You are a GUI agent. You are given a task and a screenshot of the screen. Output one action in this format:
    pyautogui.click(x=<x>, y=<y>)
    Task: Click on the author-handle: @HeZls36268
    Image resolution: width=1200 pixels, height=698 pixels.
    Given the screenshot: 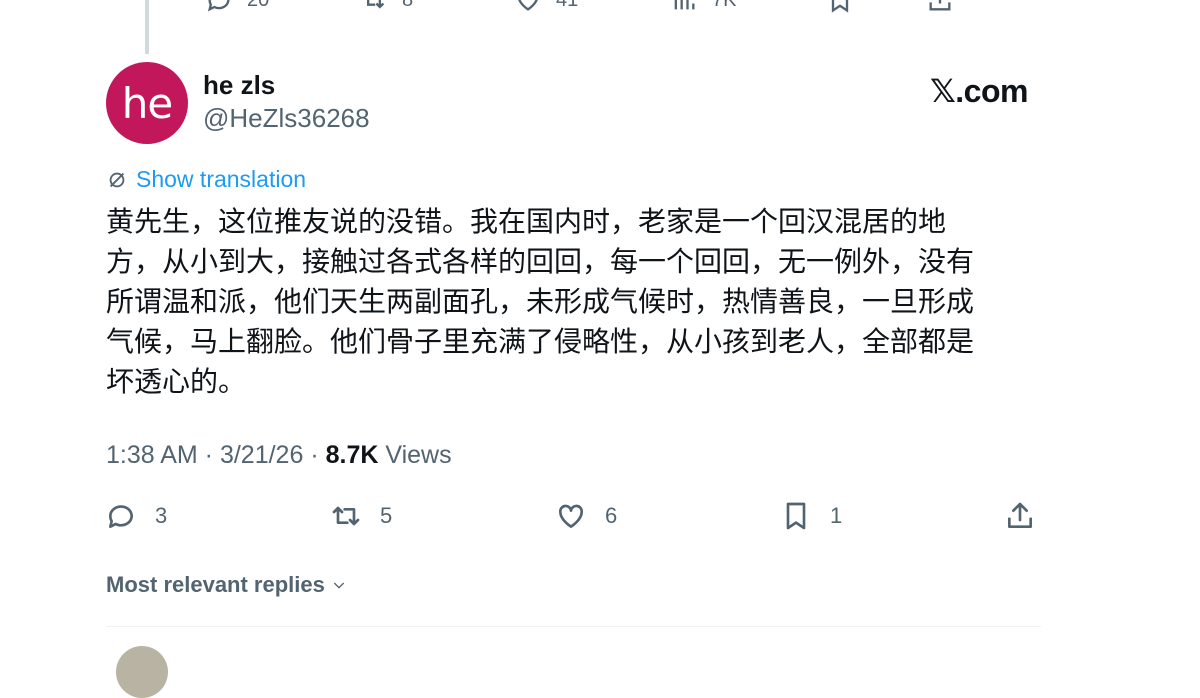 What is the action you would take?
    pyautogui.click(x=286, y=118)
    